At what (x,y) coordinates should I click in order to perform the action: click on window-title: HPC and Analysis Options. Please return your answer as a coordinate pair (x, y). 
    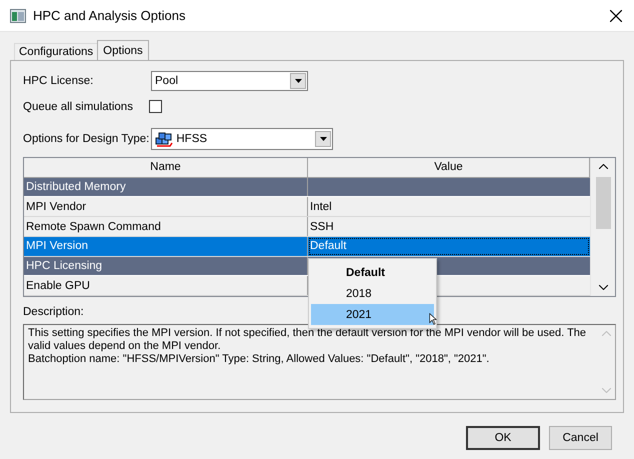
    Looking at the image, I should click on (109, 15).